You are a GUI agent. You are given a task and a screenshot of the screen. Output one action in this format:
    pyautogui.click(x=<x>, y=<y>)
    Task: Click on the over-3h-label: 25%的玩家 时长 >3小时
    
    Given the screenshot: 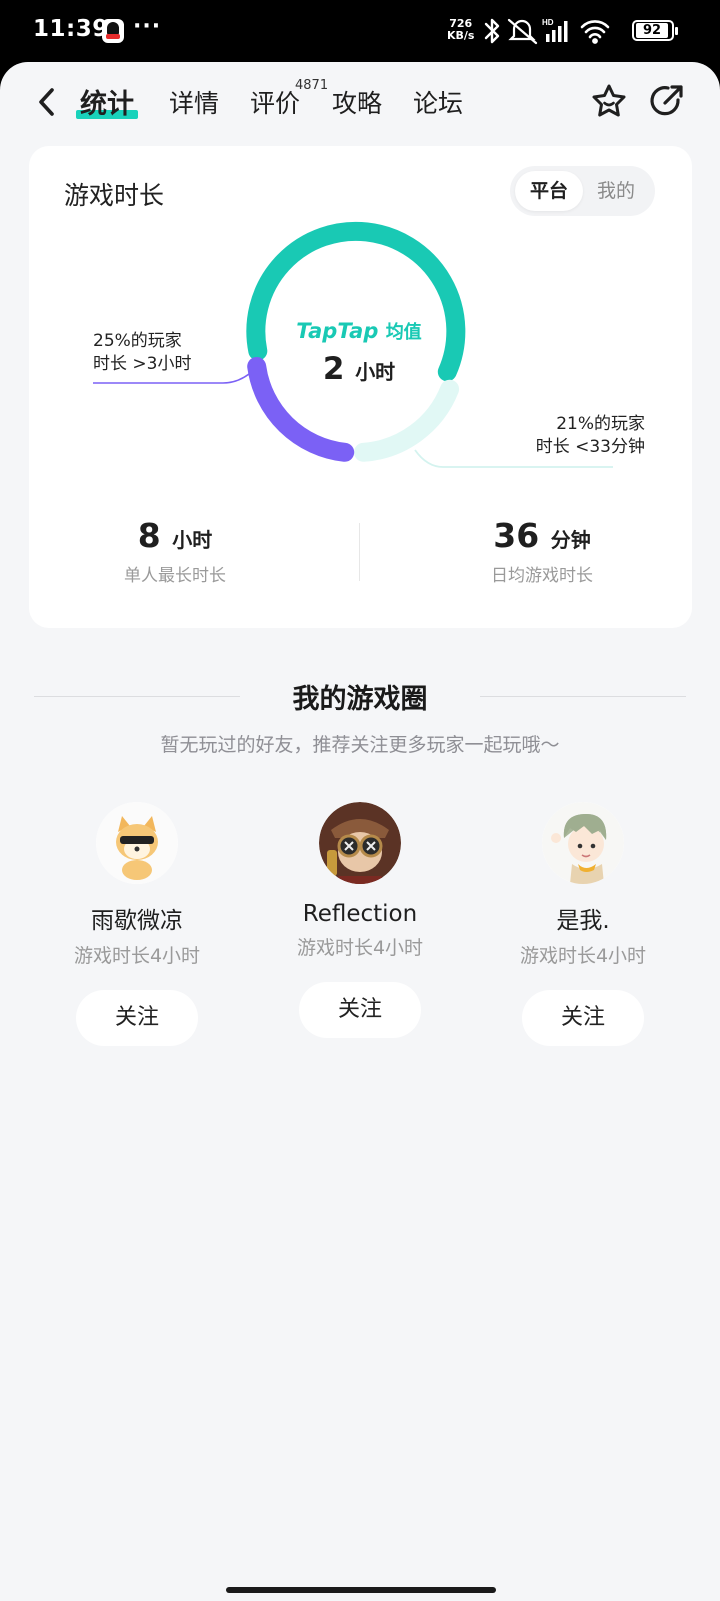 What is the action you would take?
    pyautogui.click(x=142, y=353)
    